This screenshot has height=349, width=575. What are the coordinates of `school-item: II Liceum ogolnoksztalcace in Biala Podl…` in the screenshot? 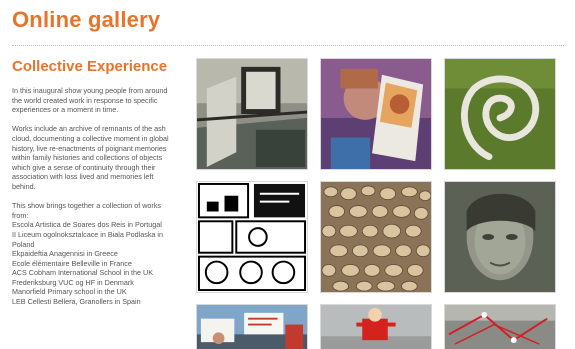 It's located at (88, 239).